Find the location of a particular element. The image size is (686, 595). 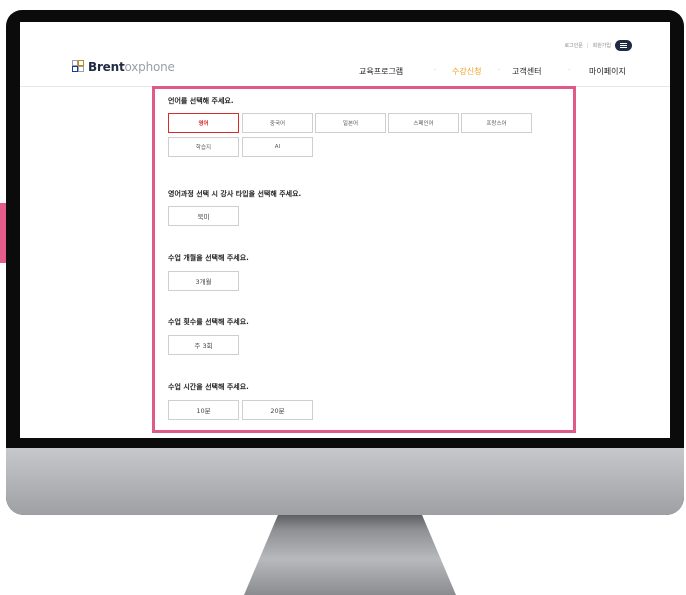

option-ai: AI is located at coordinates (277, 147).